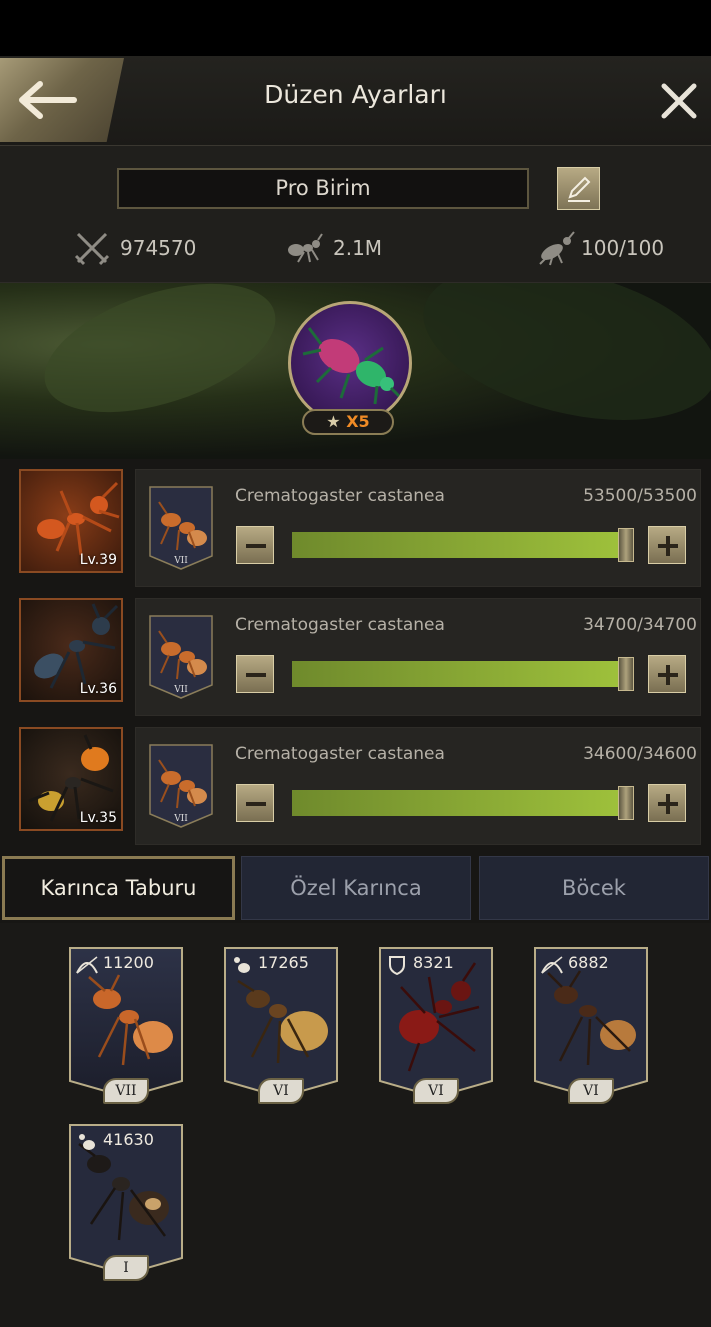 The image size is (711, 1327). I want to click on unit-count: 17265, so click(283, 962).